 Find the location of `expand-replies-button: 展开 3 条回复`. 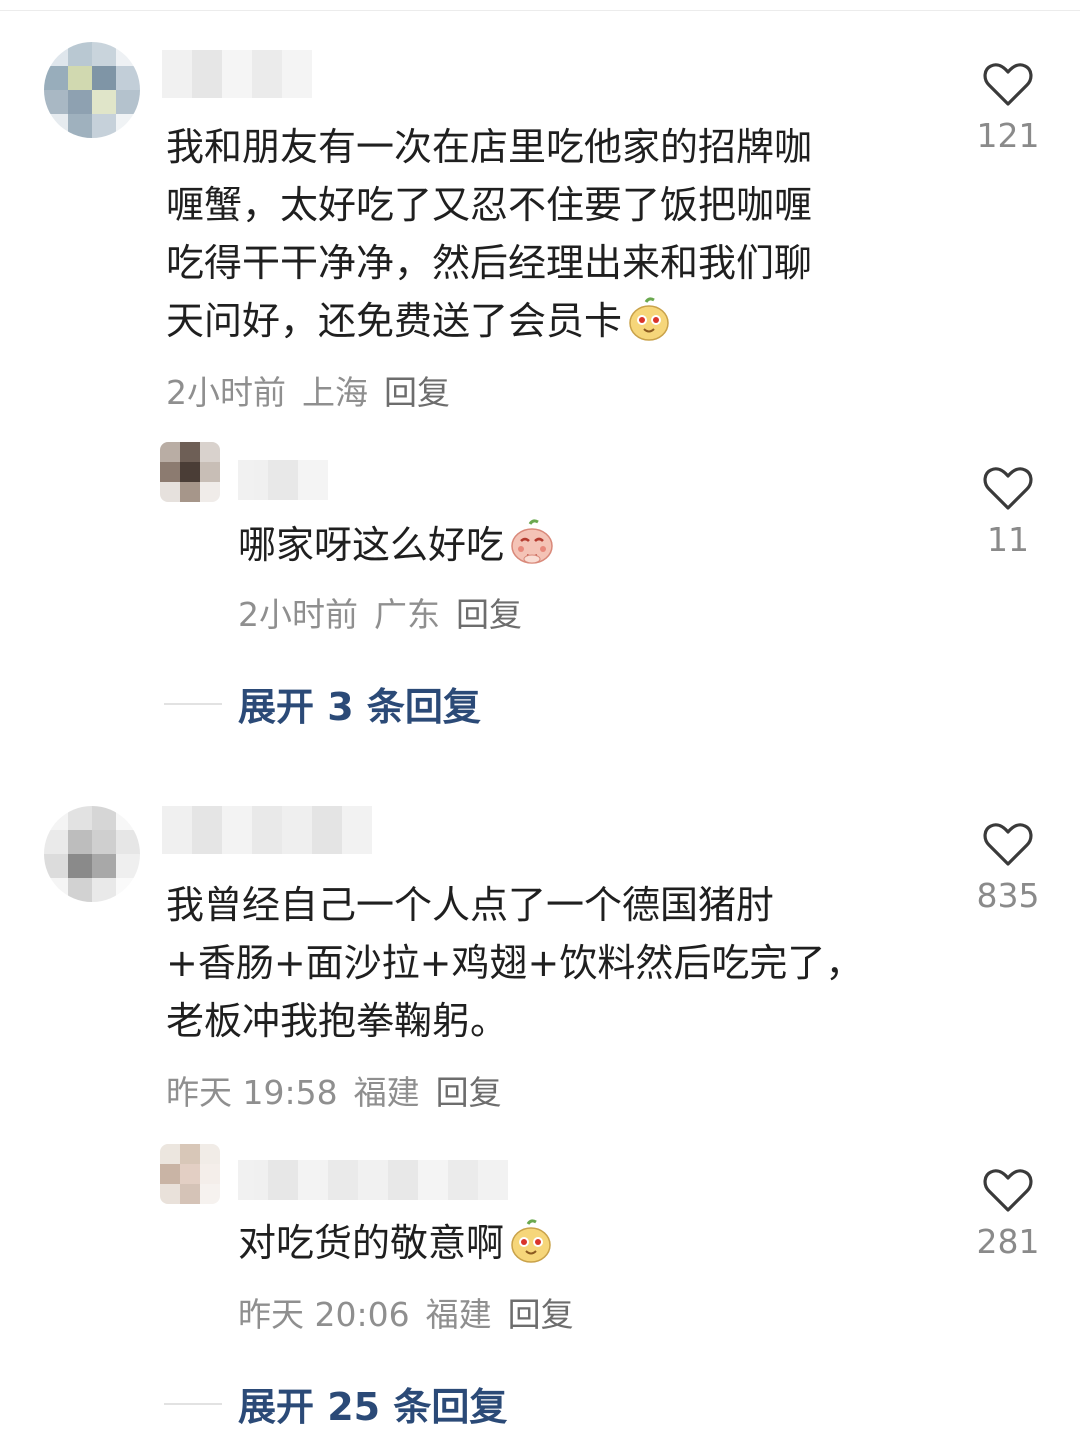

expand-replies-button: 展开 3 条回复 is located at coordinates (322, 703).